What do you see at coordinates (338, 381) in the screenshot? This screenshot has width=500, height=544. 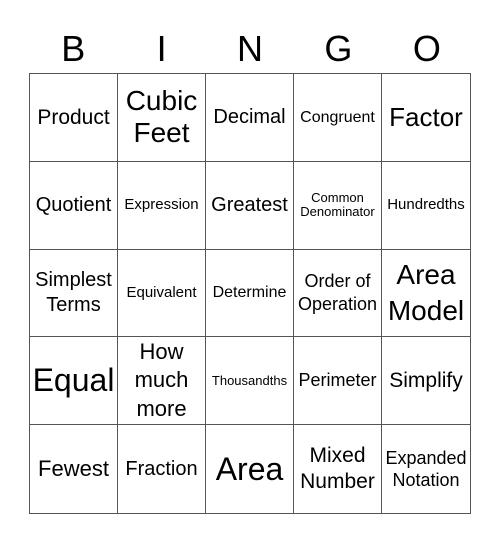 I see `bingo-cell: Perimeter` at bounding box center [338, 381].